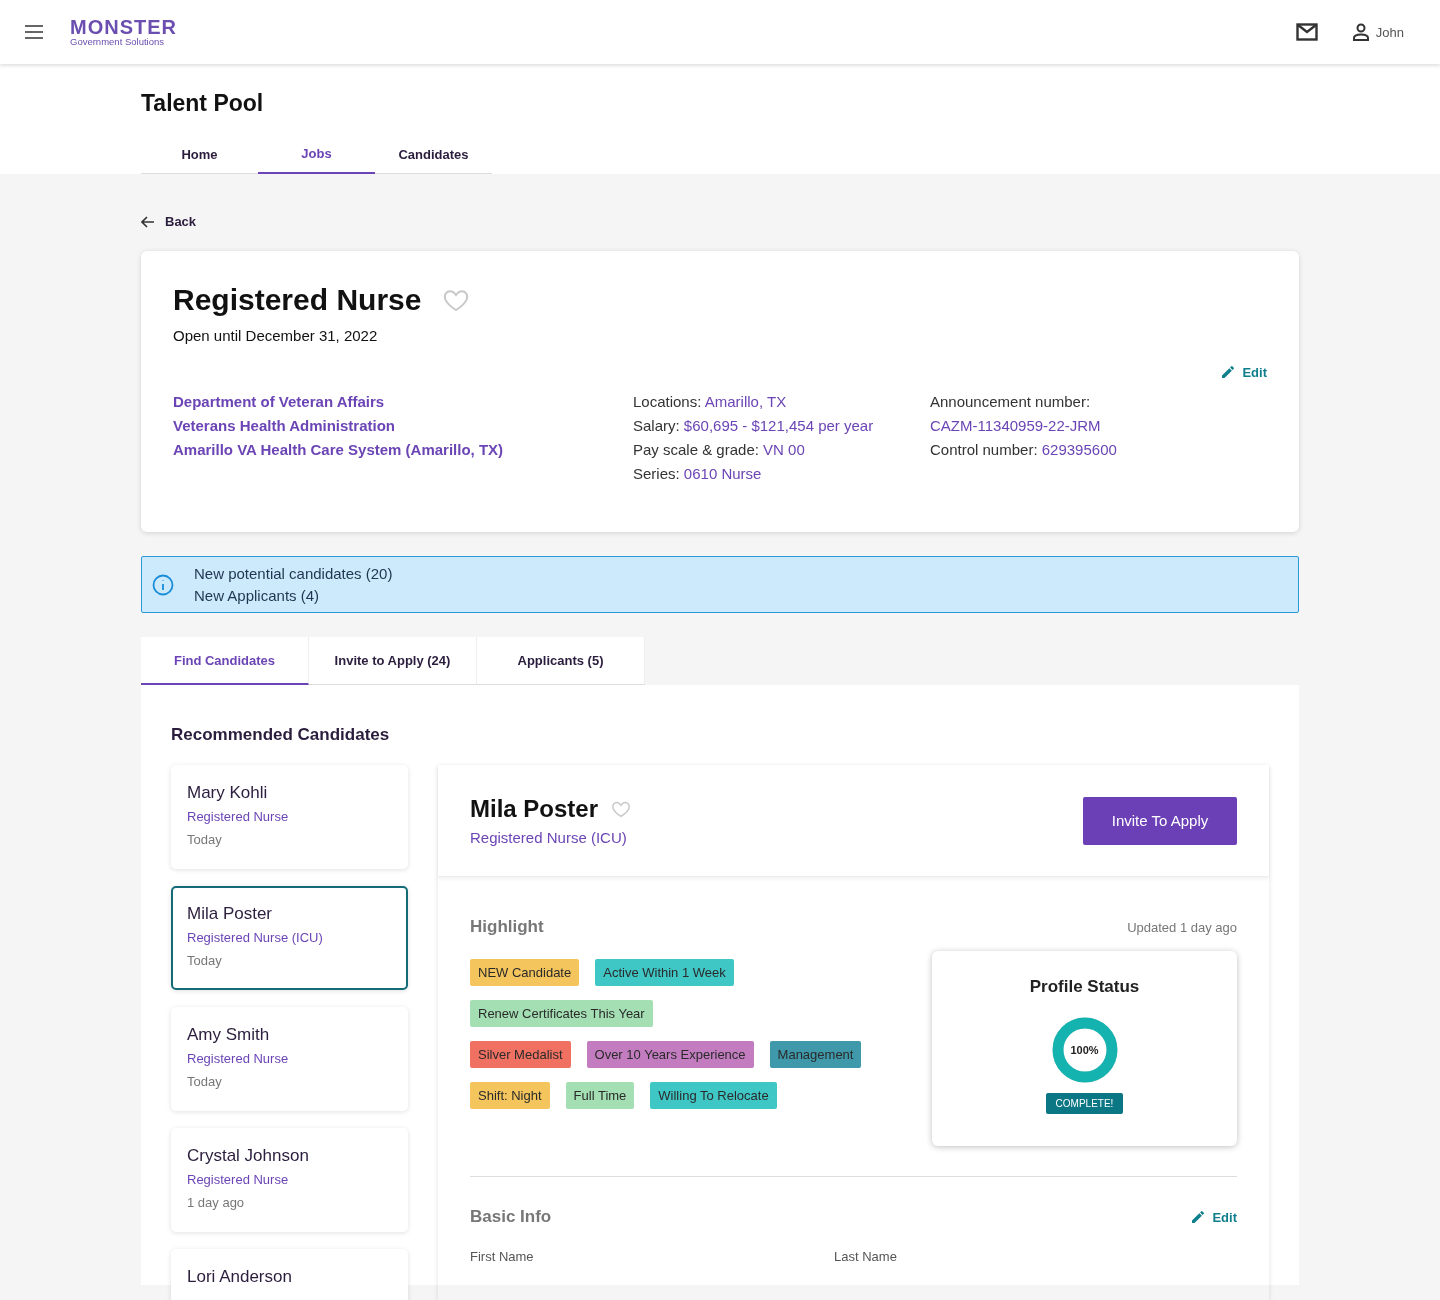  What do you see at coordinates (433, 154) in the screenshot?
I see `nav-tab: Candidates` at bounding box center [433, 154].